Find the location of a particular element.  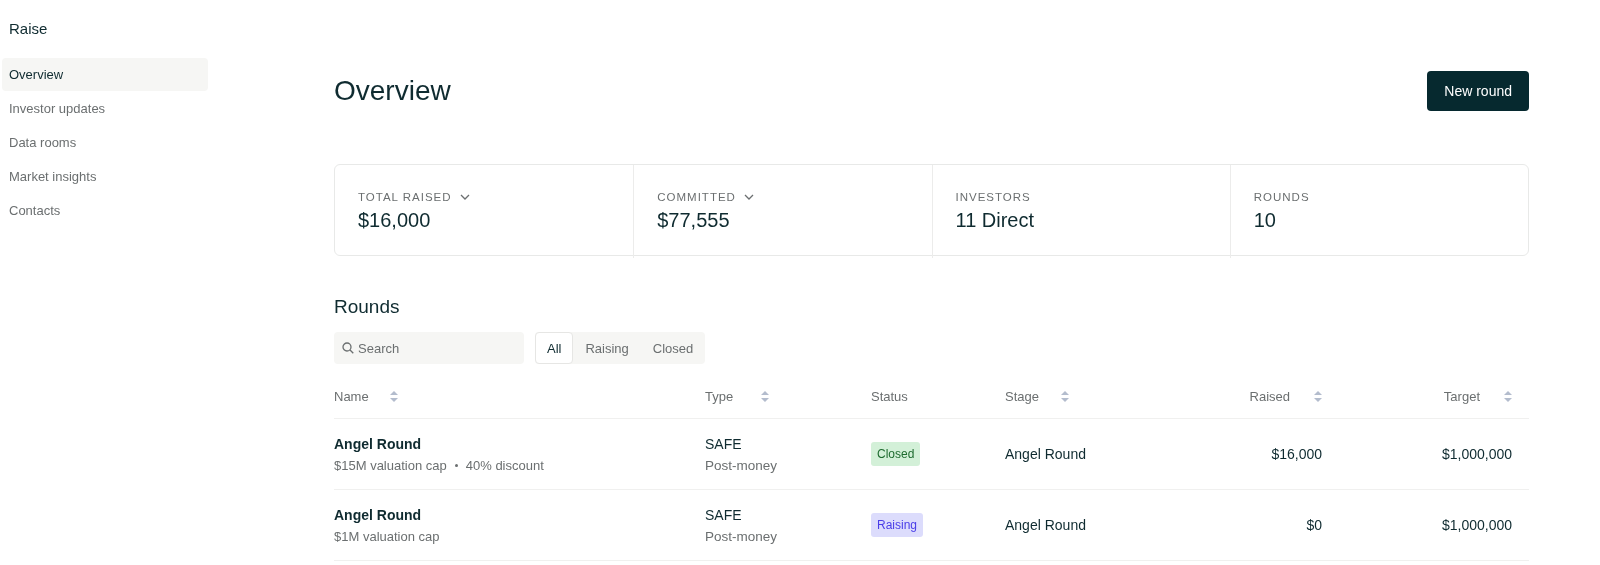

stat-value: $77,555 is located at coordinates (694, 220).